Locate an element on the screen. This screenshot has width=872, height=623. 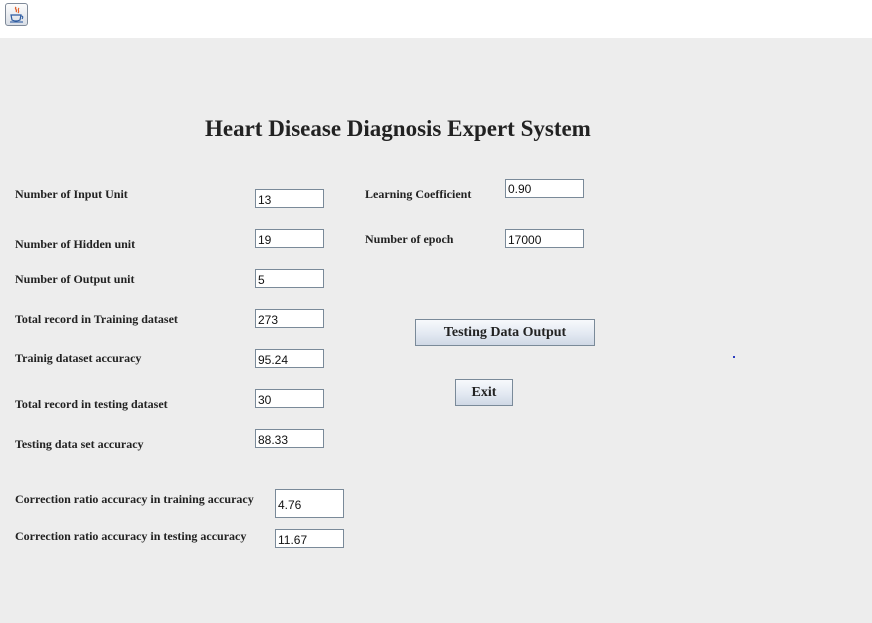
hidden-units-field: 19 is located at coordinates (289, 238).